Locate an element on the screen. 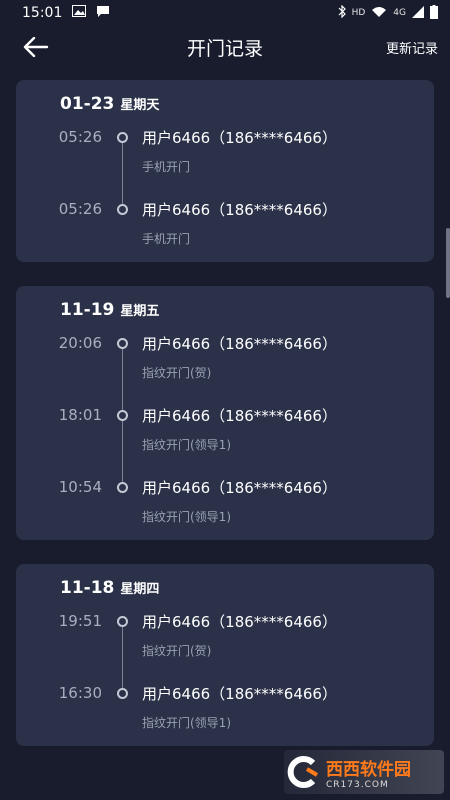 The image size is (450, 800). card-date: 11-19 is located at coordinates (87, 310).